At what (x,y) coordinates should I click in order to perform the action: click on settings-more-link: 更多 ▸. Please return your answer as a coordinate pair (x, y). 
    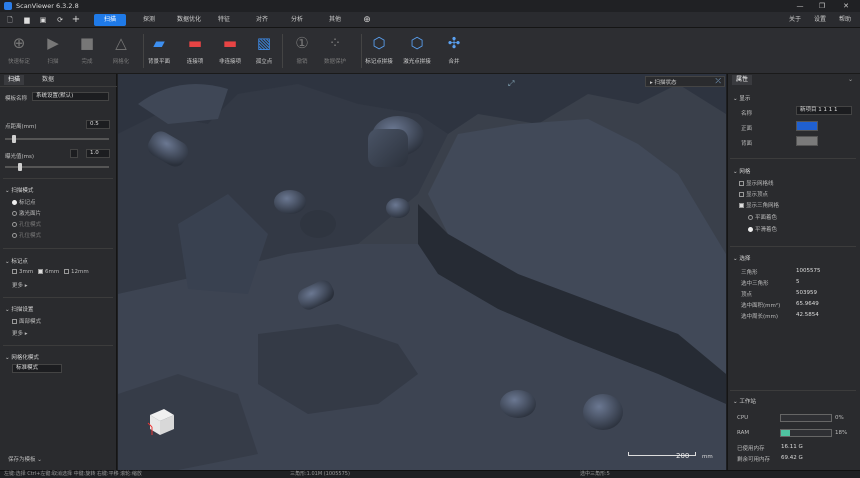
    Looking at the image, I should click on (20, 333).